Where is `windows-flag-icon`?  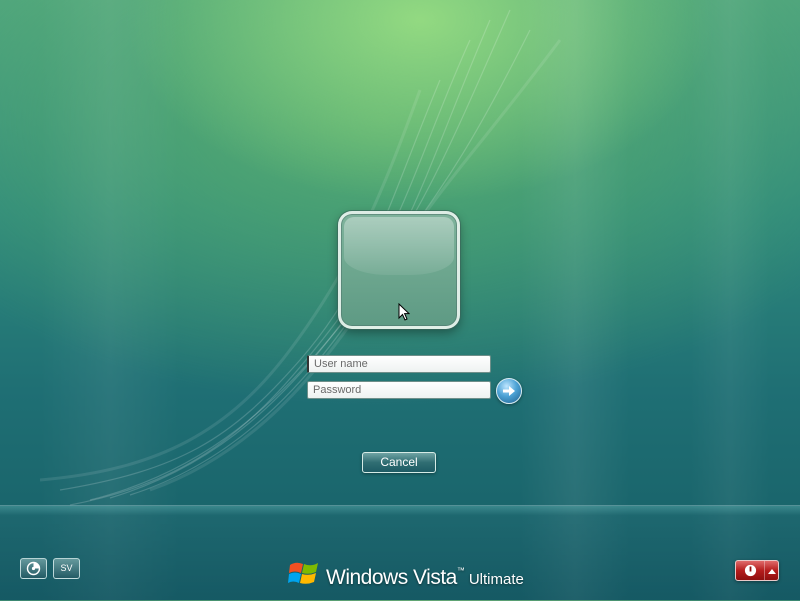 windows-flag-icon is located at coordinates (303, 573).